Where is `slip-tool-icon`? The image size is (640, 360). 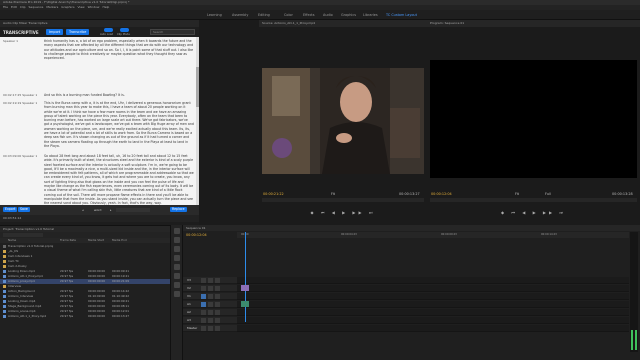
slip-tool-icon is located at coordinates (176, 267).